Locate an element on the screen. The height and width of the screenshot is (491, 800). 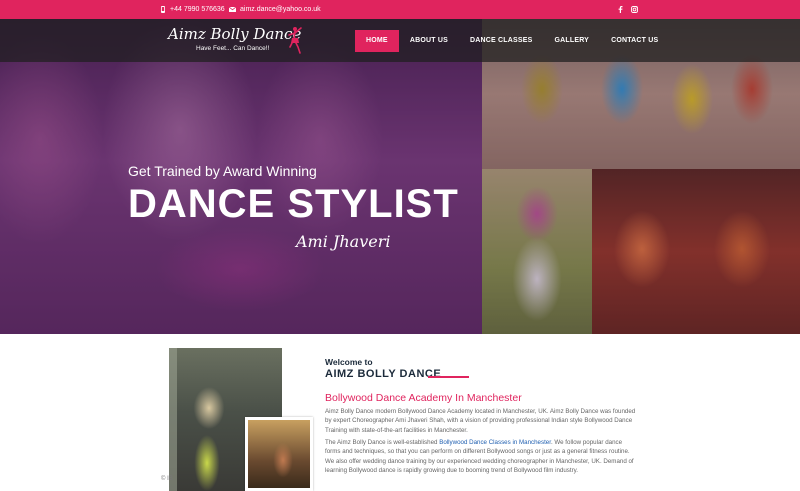
hero-instructor-name: Ami Jhaveri is located at coordinates (343, 241).